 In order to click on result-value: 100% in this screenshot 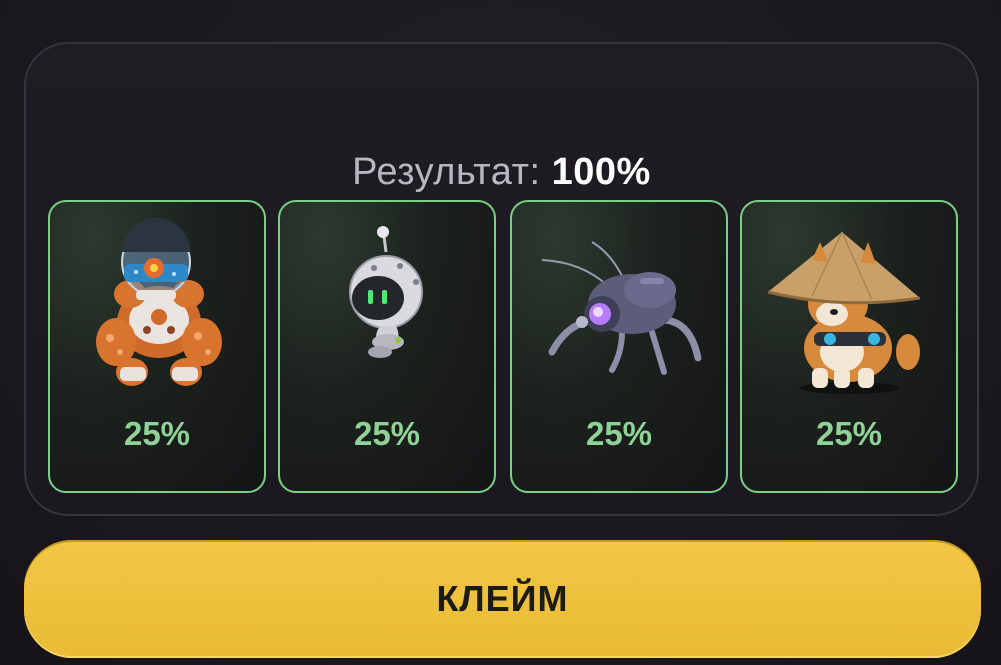, I will do `click(601, 172)`.